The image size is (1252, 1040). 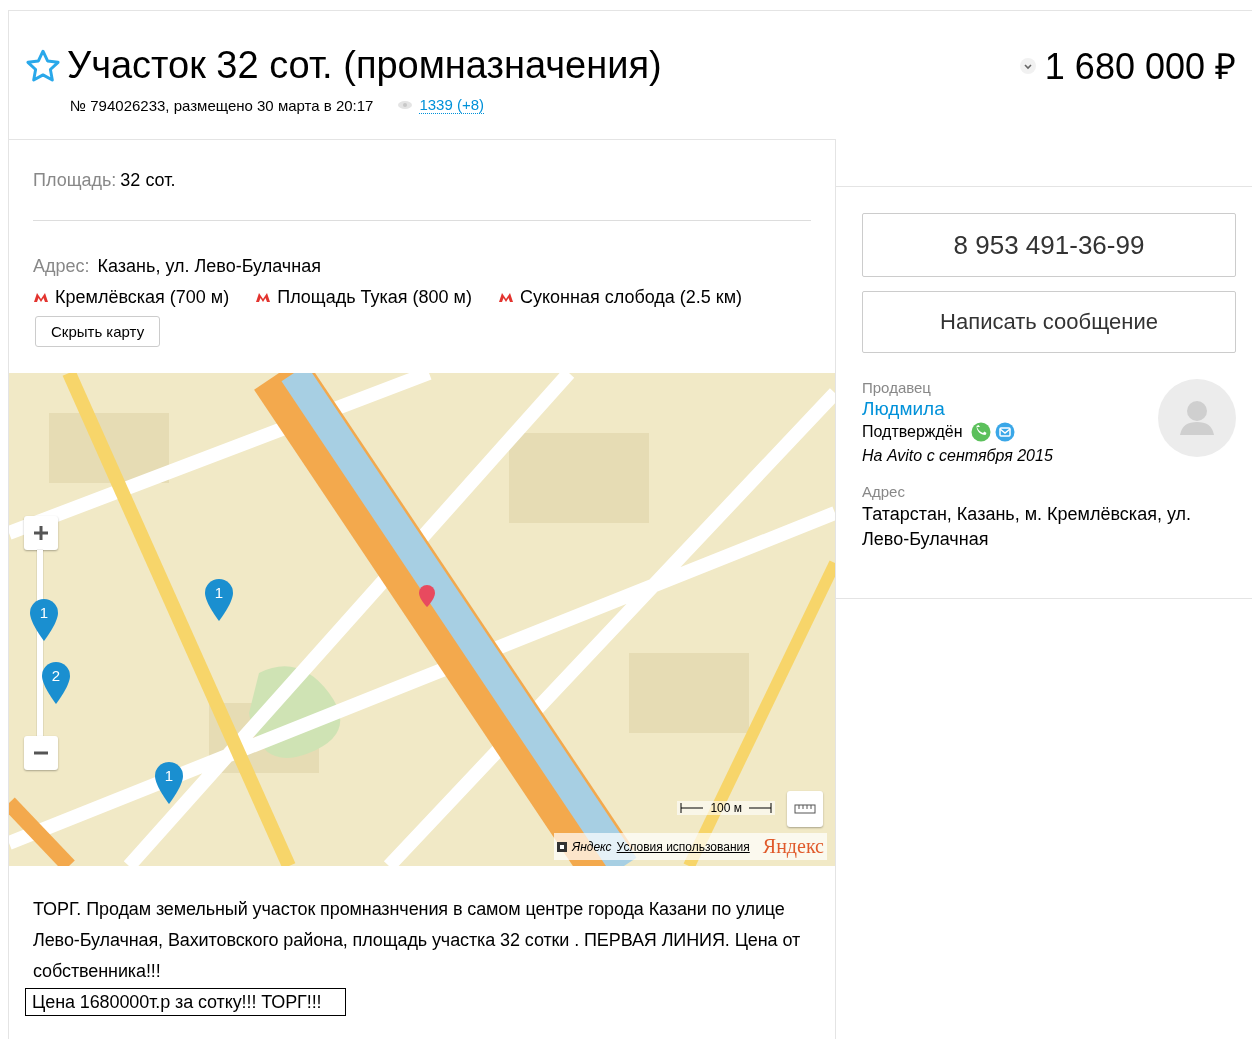 What do you see at coordinates (912, 432) in the screenshot?
I see `verified-label: Подтверждён` at bounding box center [912, 432].